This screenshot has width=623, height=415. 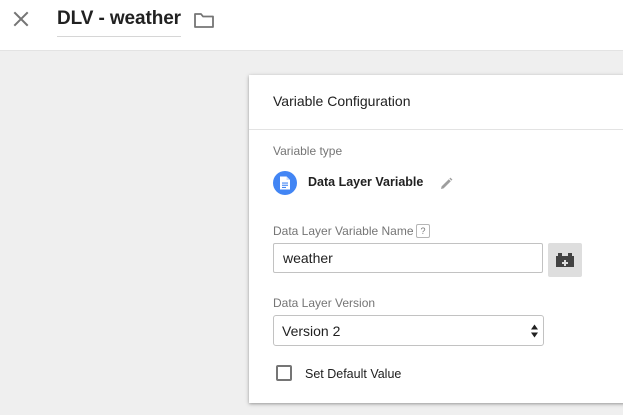 What do you see at coordinates (308, 151) in the screenshot?
I see `variable-type-label: Variable type` at bounding box center [308, 151].